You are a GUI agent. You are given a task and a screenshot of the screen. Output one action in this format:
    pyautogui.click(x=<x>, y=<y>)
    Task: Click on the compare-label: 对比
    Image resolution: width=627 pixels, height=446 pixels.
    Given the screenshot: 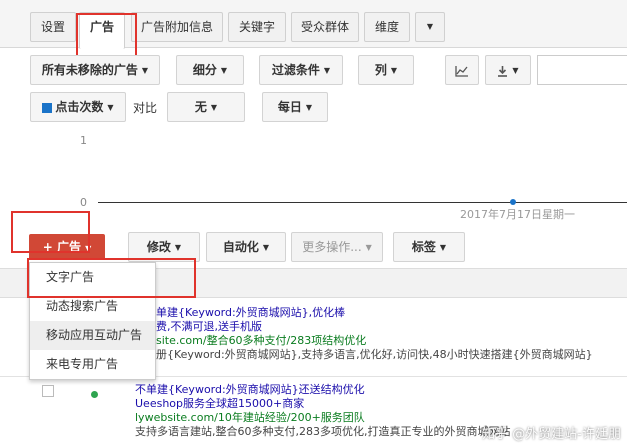 What is the action you would take?
    pyautogui.click(x=145, y=108)
    